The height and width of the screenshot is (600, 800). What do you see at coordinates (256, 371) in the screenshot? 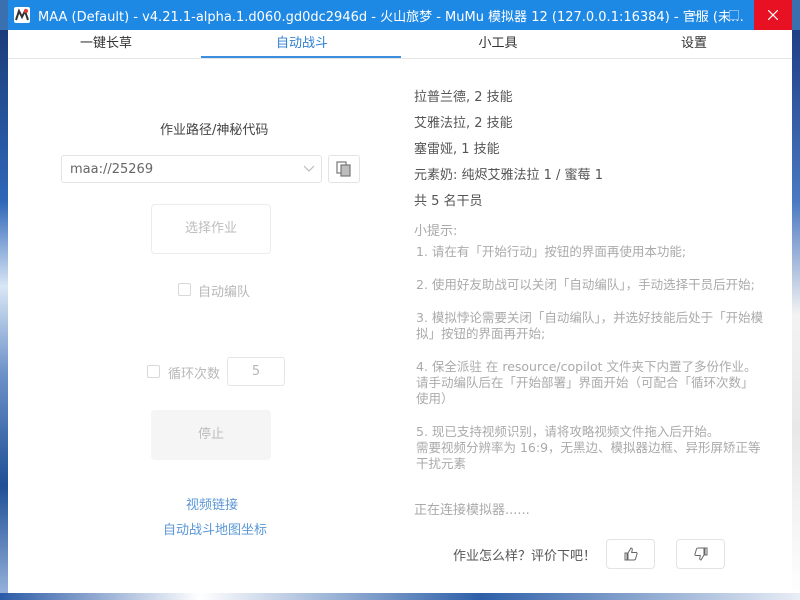
I see `loop-count-input: 5` at bounding box center [256, 371].